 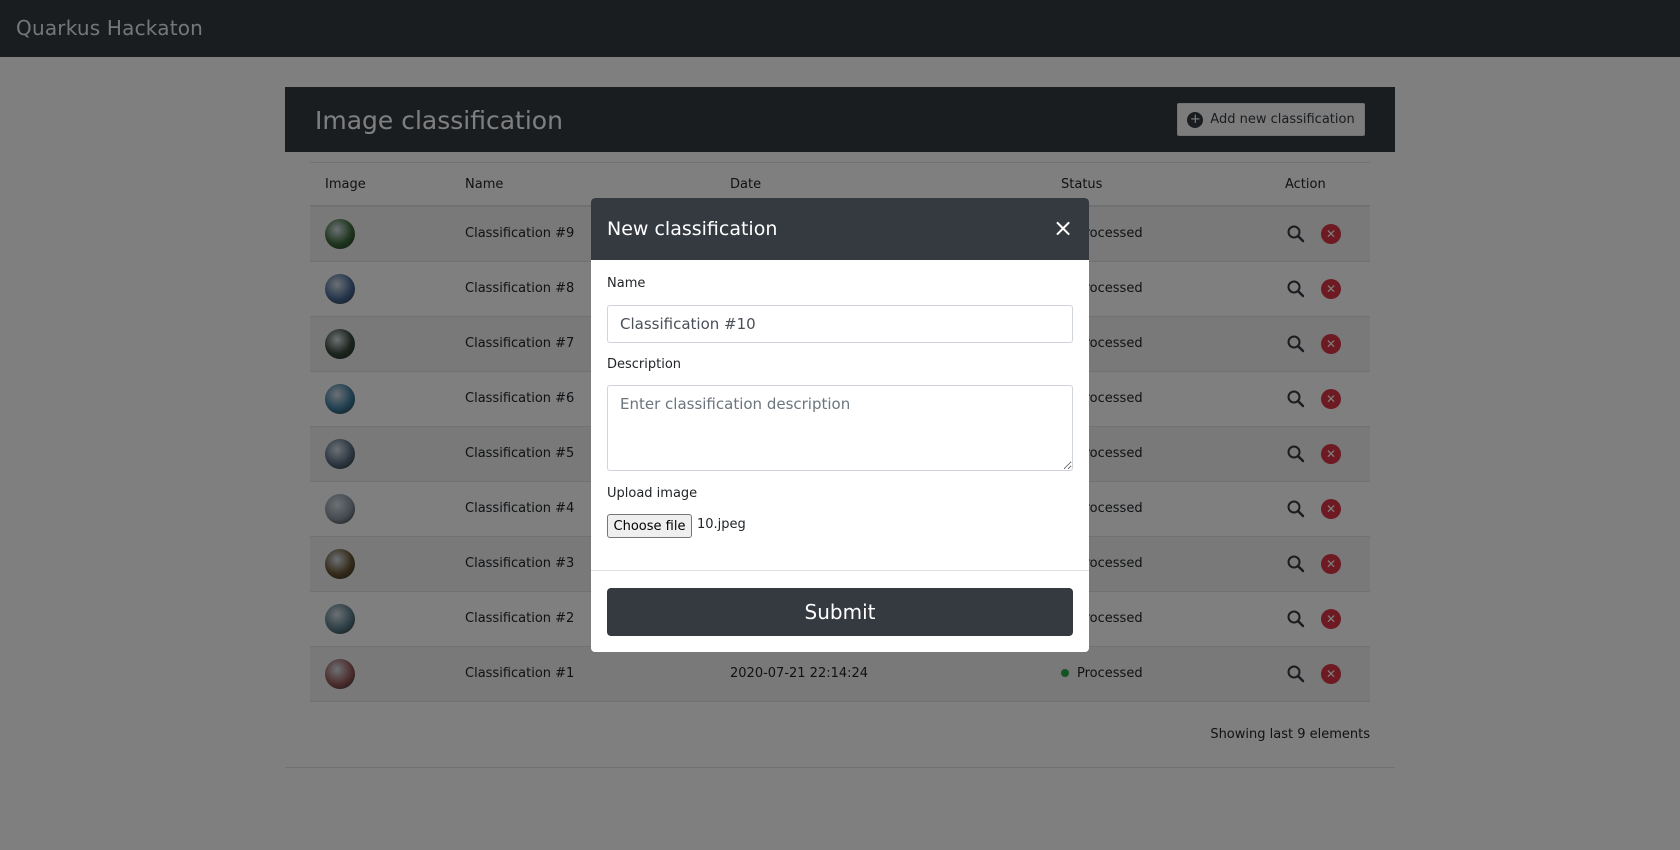 What do you see at coordinates (649, 526) in the screenshot?
I see `choose-file-button: Choose file` at bounding box center [649, 526].